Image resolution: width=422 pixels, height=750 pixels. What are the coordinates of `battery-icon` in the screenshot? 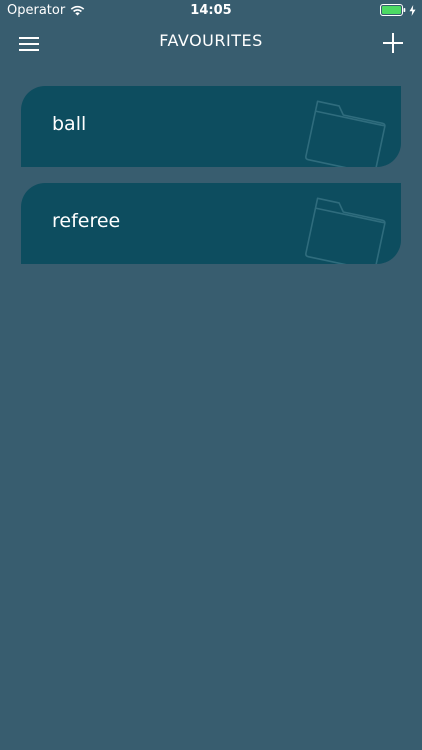 It's located at (393, 10).